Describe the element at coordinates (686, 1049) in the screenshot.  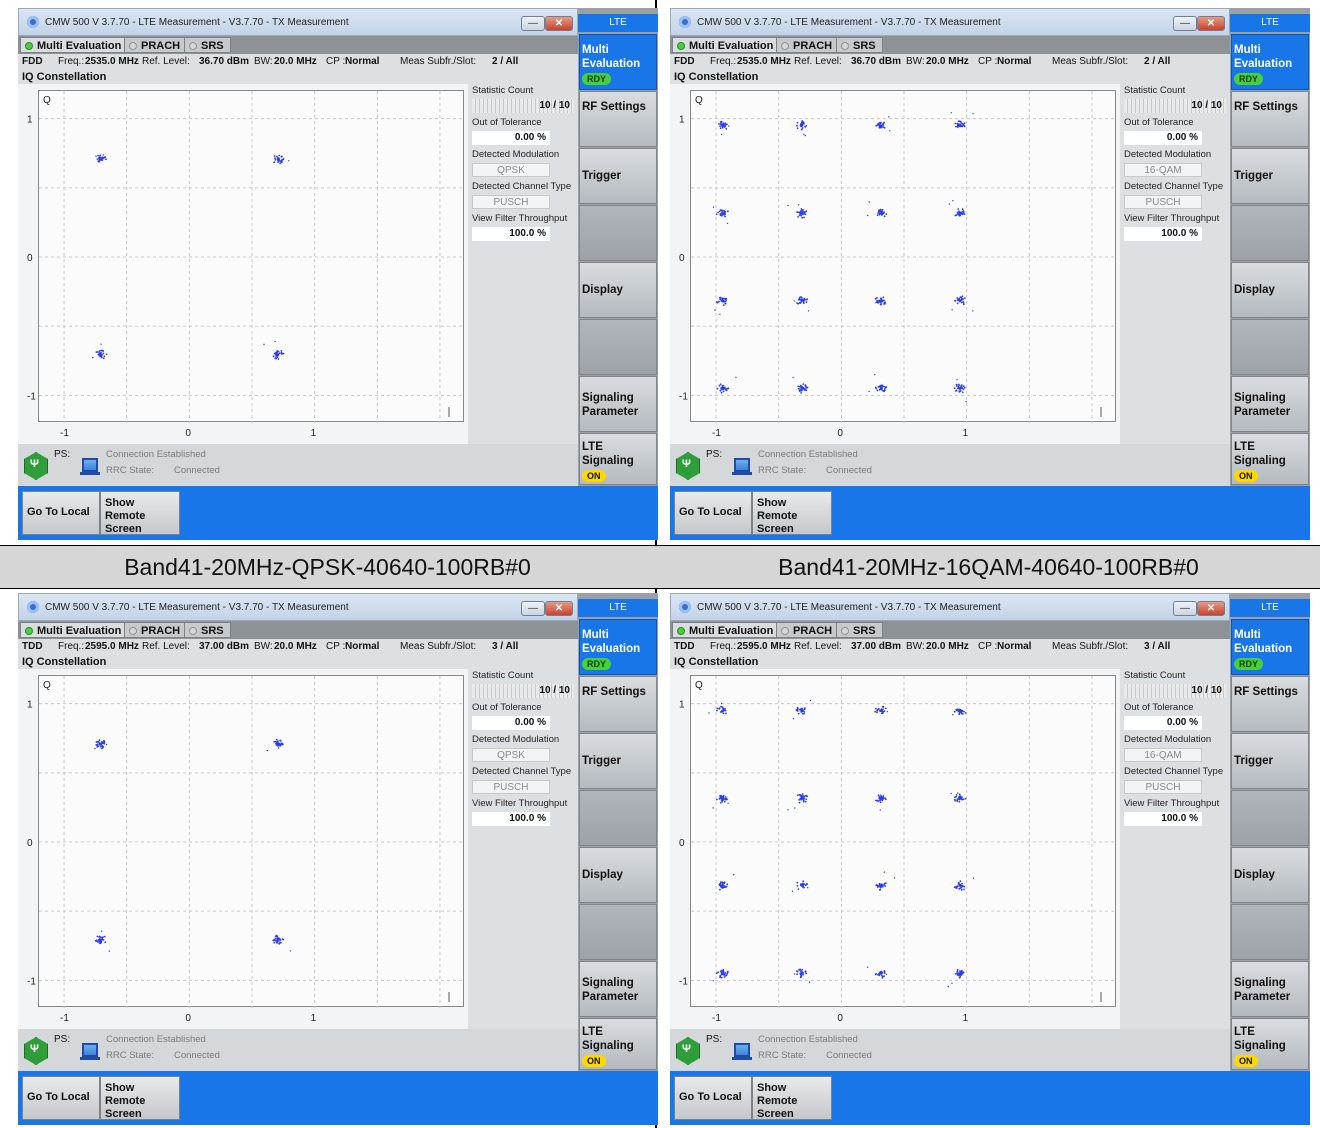
I see `antenna-symbol-icon: Ψ` at that location.